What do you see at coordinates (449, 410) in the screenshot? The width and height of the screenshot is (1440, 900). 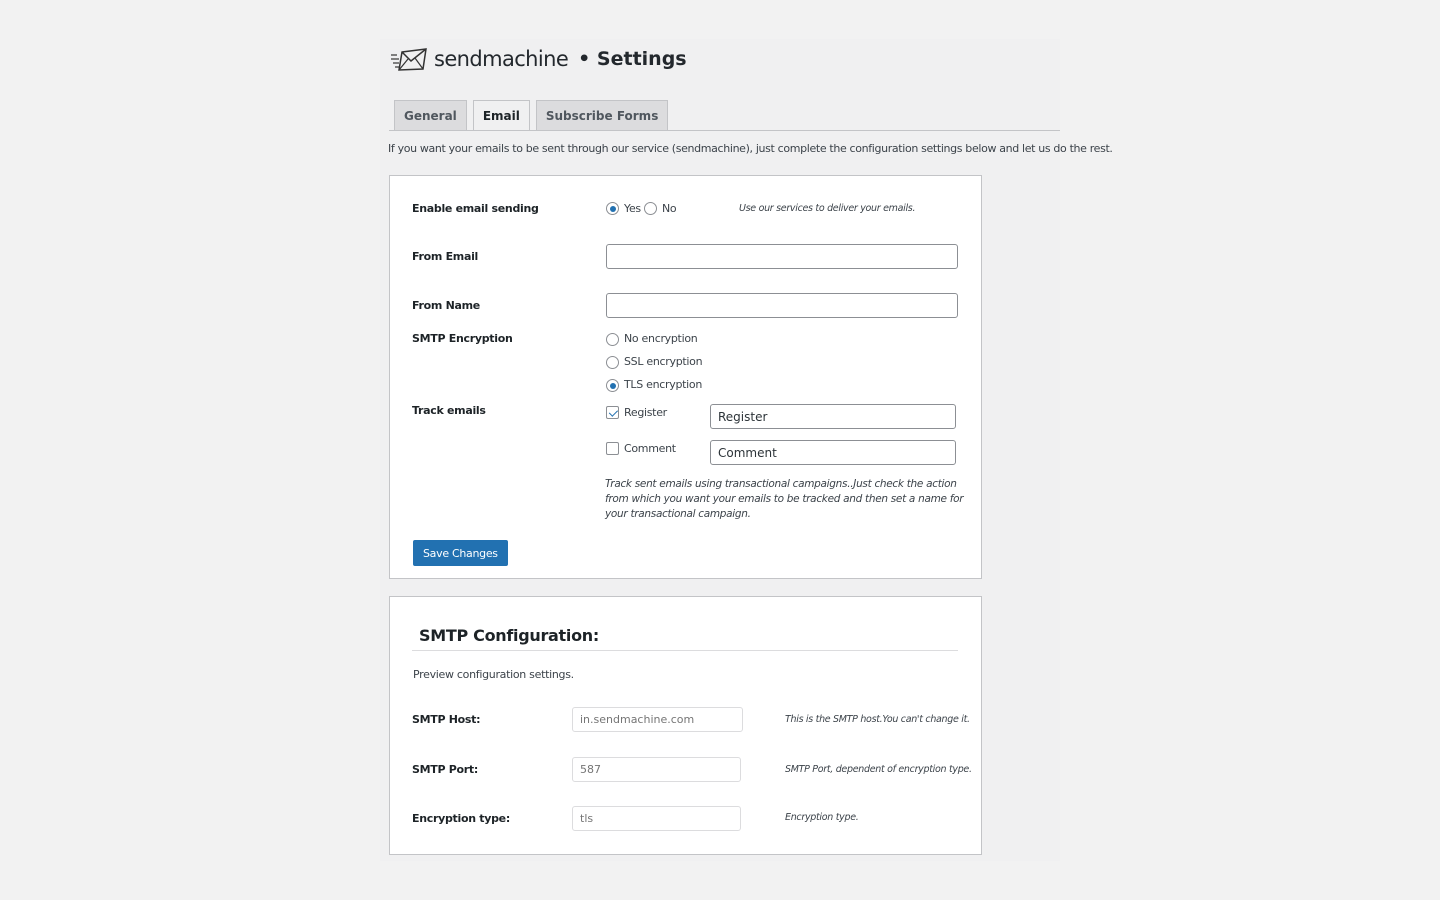 I see `track-emails-label: Track emails` at bounding box center [449, 410].